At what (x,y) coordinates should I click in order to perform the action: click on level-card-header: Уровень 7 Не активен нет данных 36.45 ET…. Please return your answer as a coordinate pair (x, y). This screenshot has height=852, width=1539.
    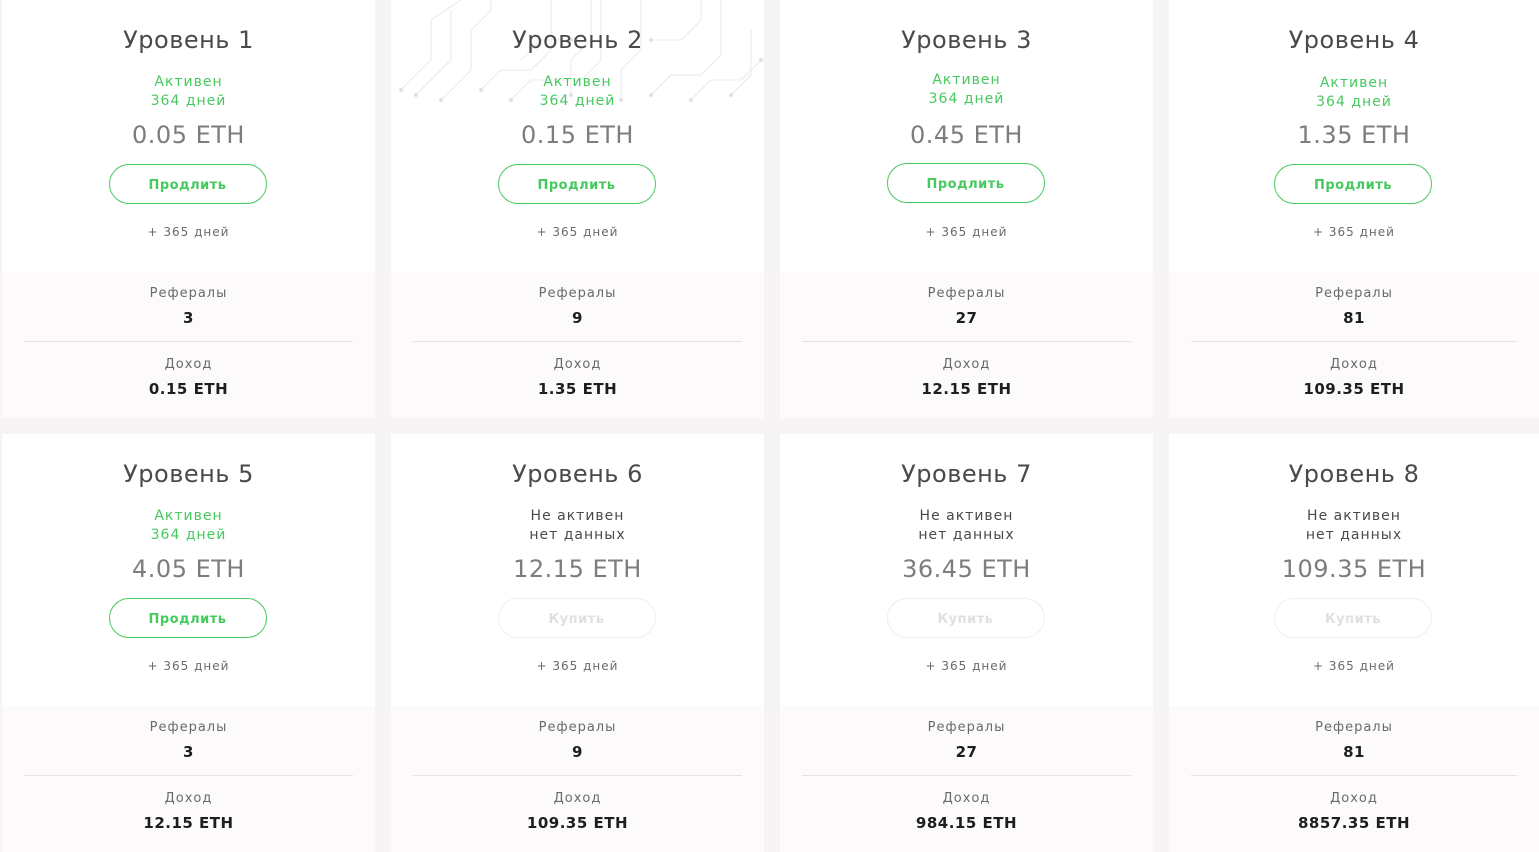
    Looking at the image, I should click on (966, 570).